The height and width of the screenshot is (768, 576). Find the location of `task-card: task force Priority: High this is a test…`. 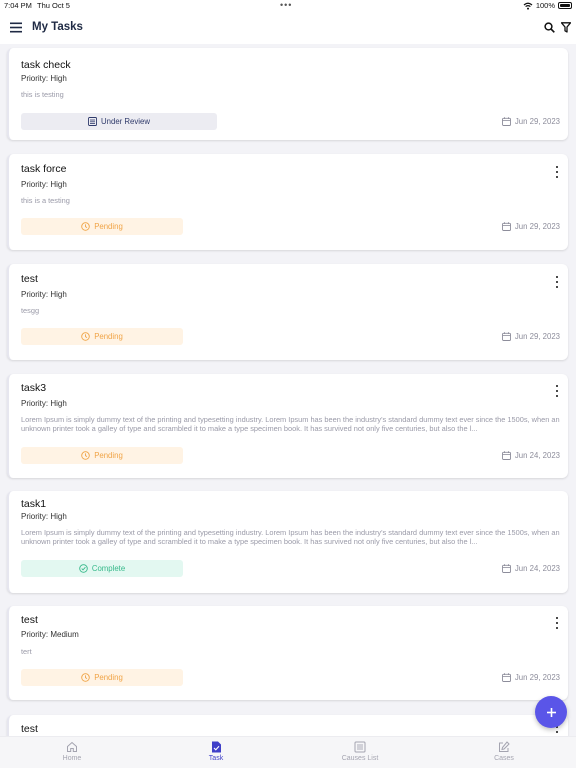

task-card: task force Priority: High this is a test… is located at coordinates (287, 202).